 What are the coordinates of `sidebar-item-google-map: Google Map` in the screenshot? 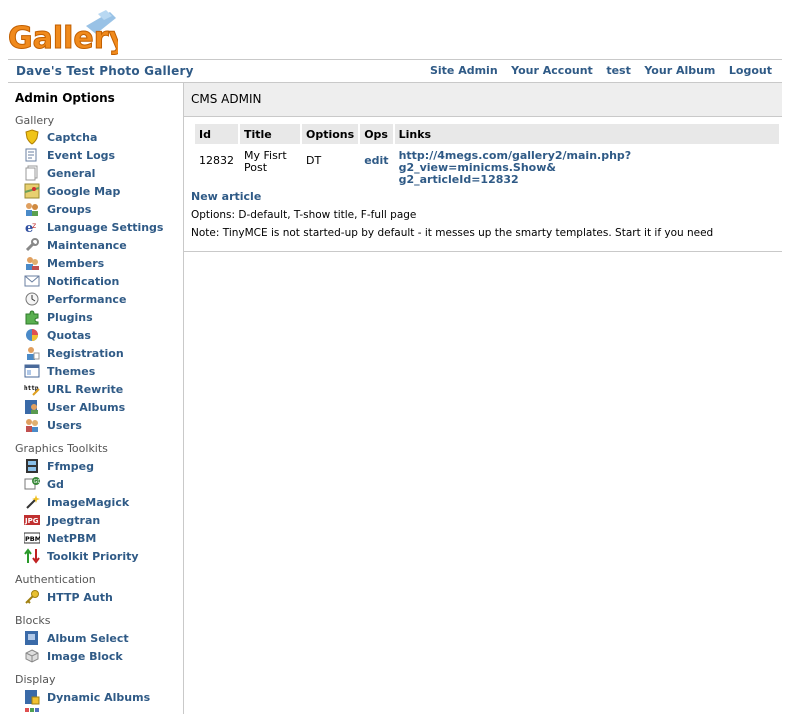 It's located at (103, 192).